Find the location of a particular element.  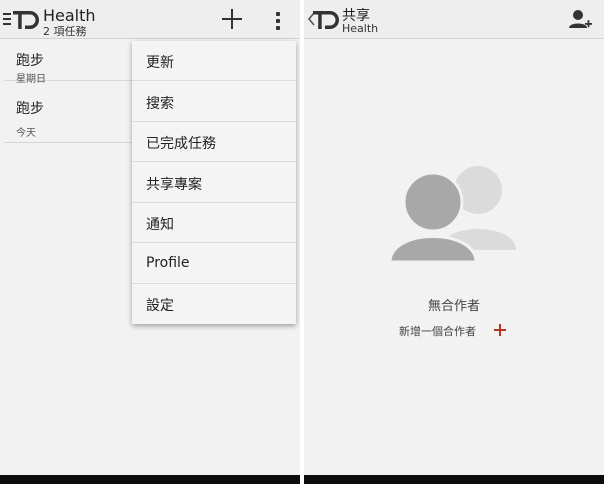

add-collaborator-plus-icon is located at coordinates (500, 330).